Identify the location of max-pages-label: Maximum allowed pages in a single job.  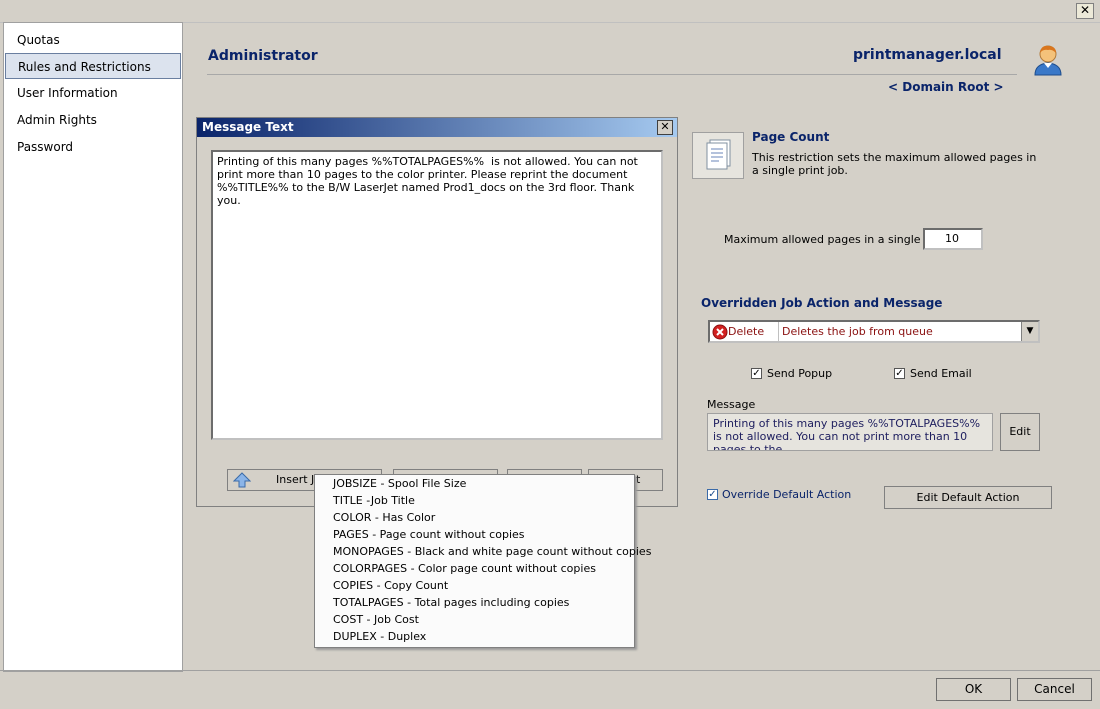
(832, 239).